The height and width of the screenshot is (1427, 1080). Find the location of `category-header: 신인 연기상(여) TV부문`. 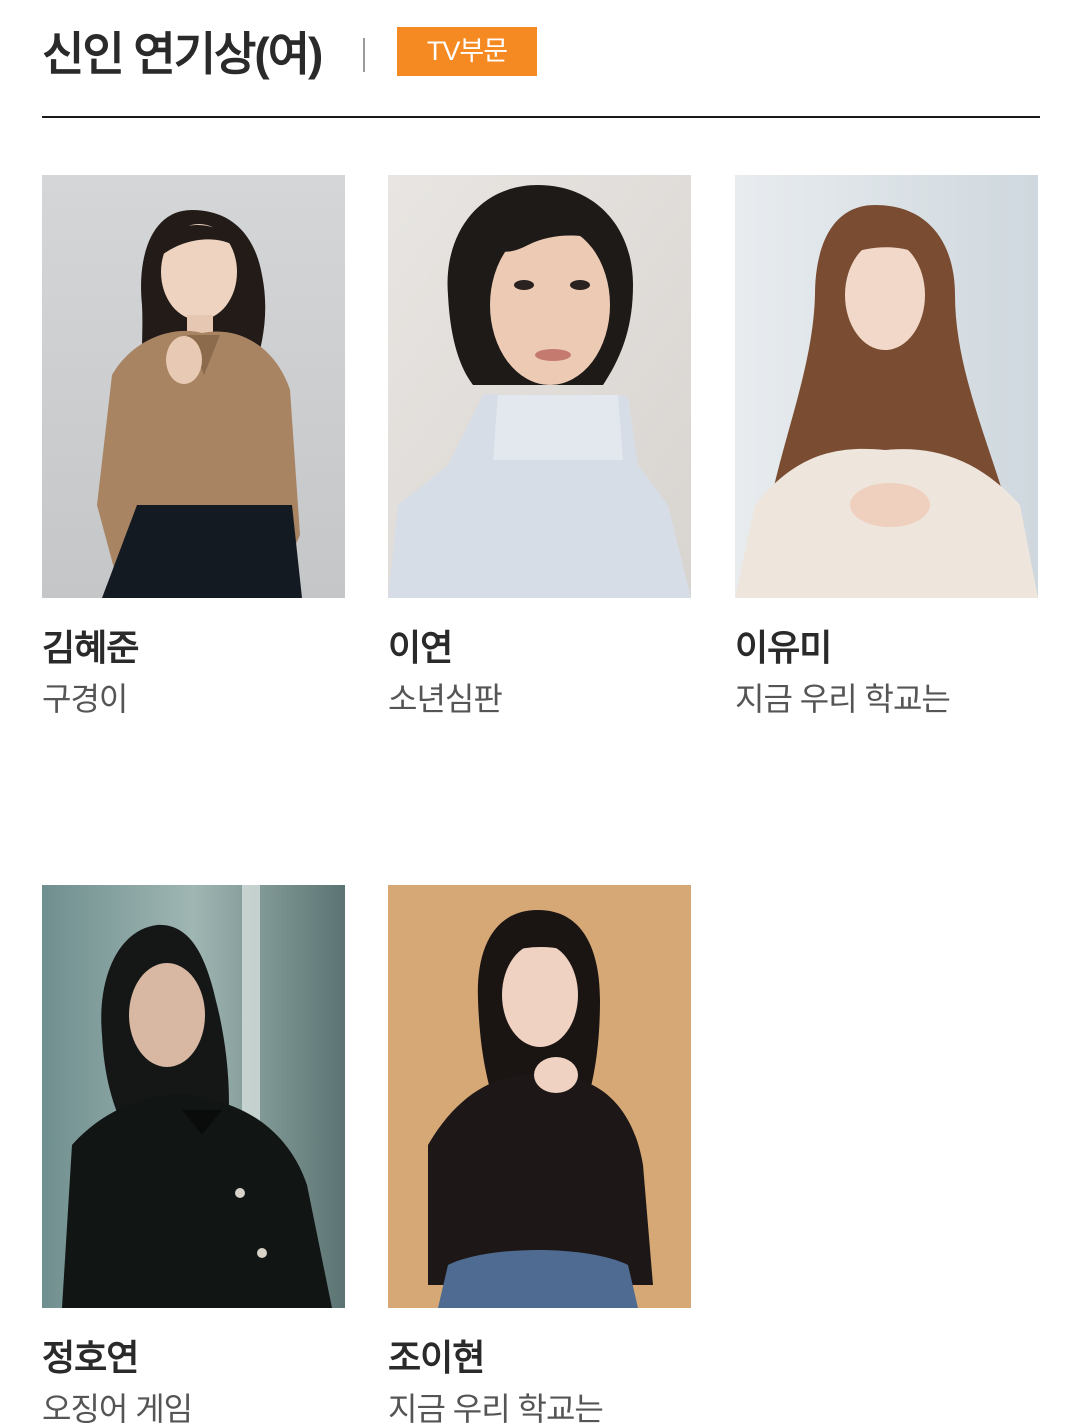

category-header: 신인 연기상(여) TV부문 is located at coordinates (541, 70).